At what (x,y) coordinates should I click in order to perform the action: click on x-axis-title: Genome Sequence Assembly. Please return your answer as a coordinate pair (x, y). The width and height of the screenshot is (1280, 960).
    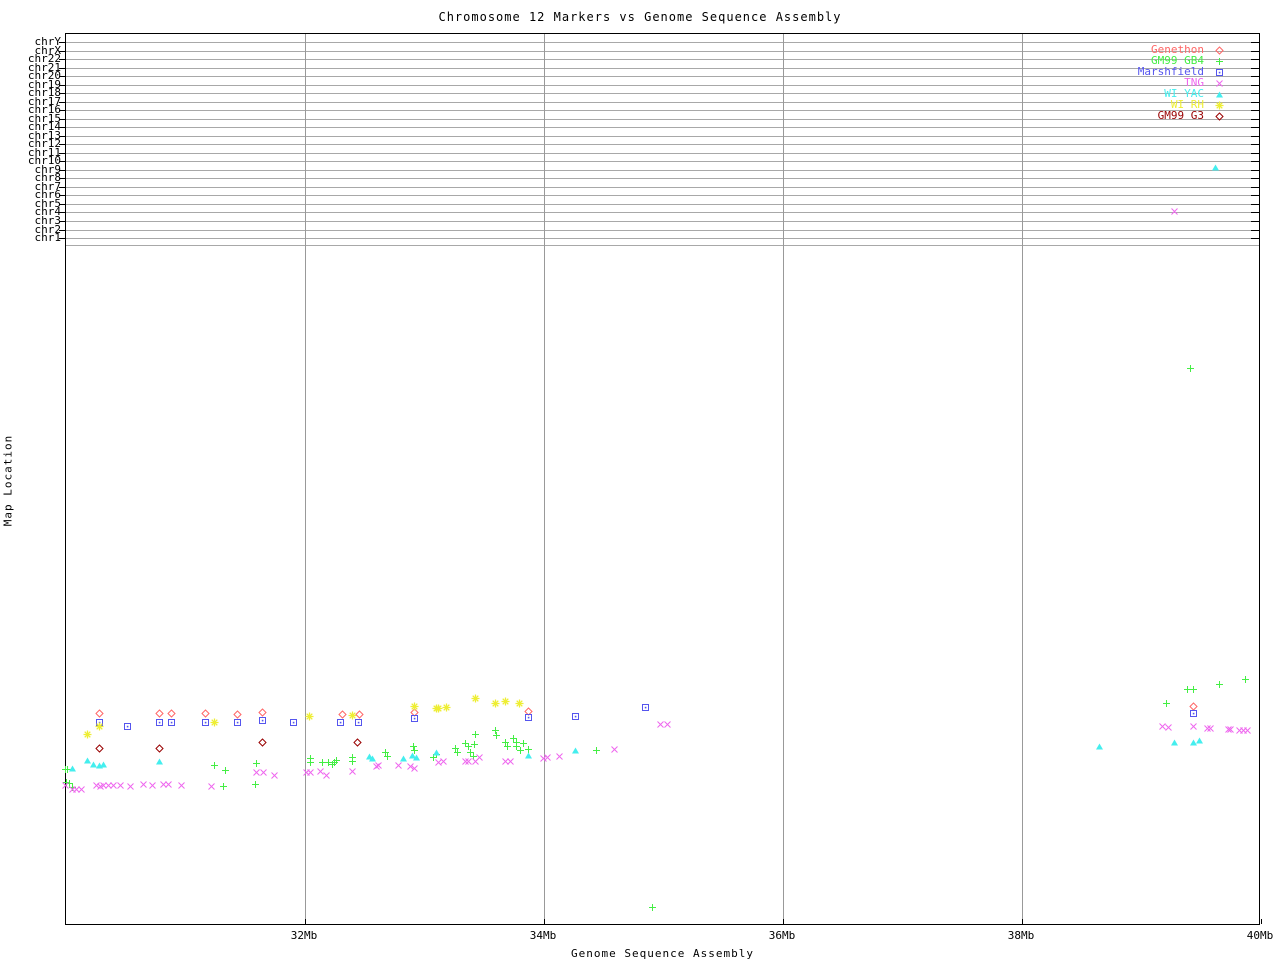
    Looking at the image, I should click on (662, 953).